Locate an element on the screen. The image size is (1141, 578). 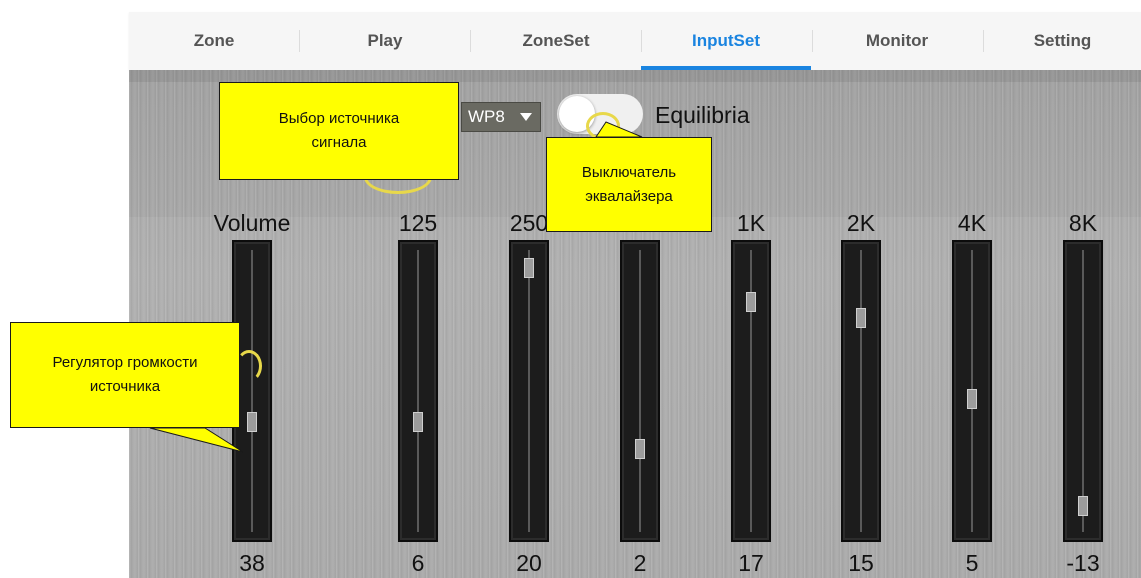
callout-text: Регулятор громкости источника is located at coordinates (125, 374).